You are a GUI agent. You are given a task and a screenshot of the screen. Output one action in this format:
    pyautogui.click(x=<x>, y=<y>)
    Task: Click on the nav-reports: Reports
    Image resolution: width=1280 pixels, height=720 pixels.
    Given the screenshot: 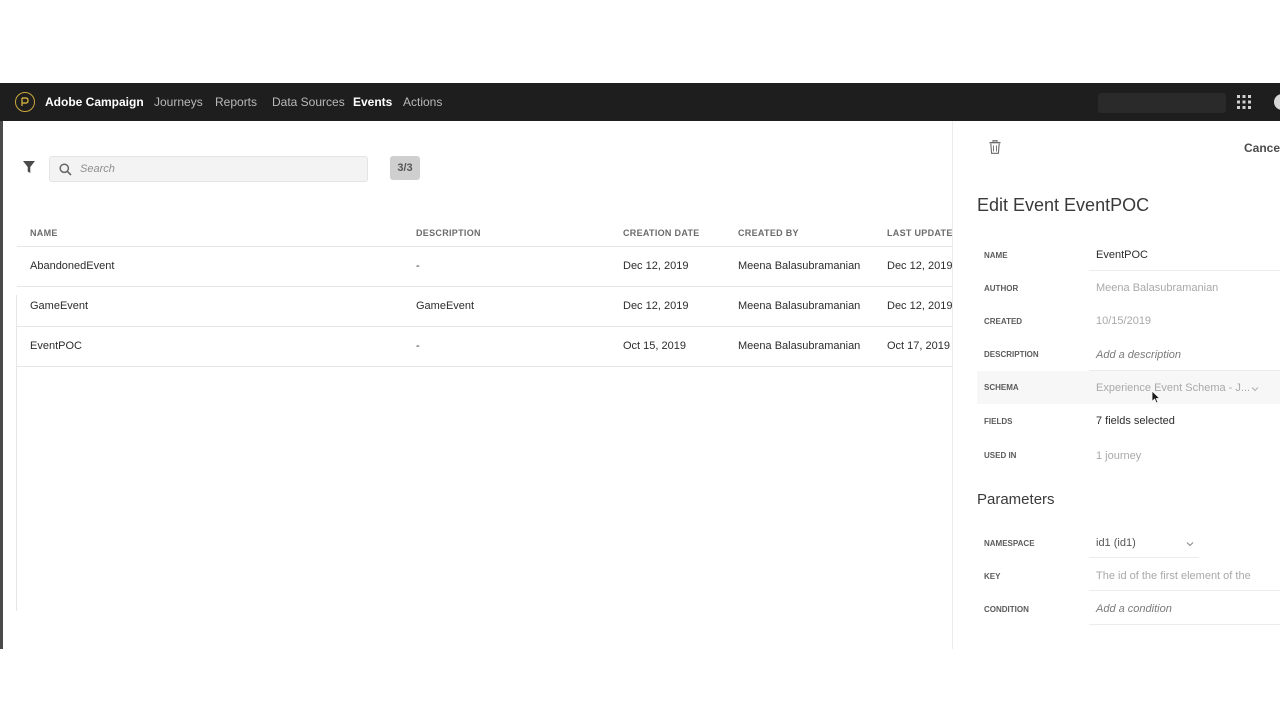 What is the action you would take?
    pyautogui.click(x=236, y=102)
    